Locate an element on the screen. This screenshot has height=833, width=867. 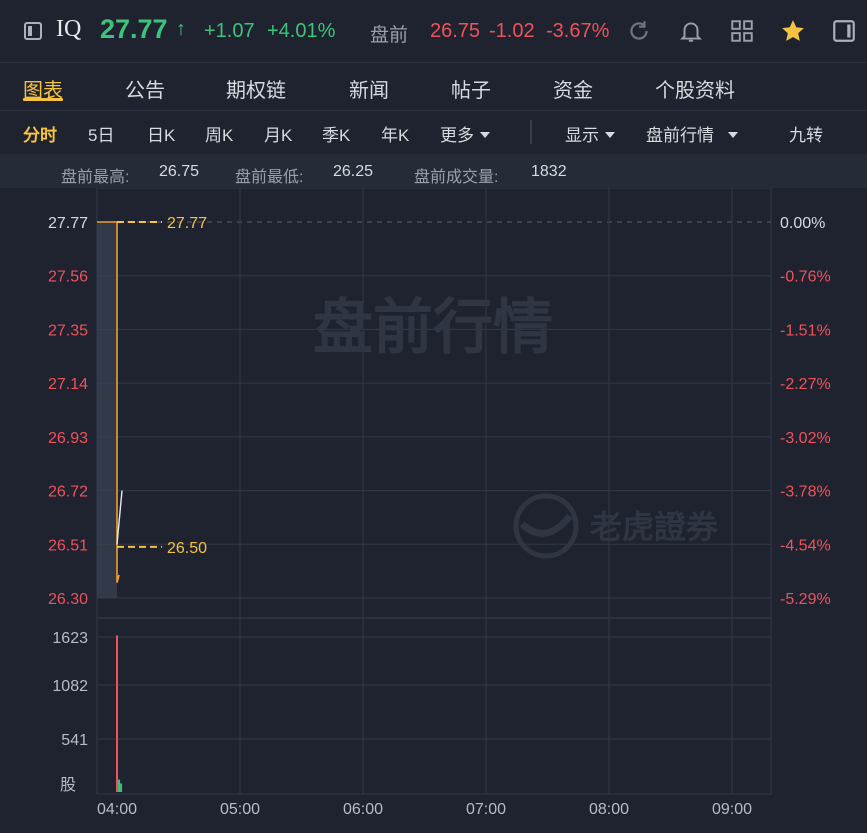
x-tick-label: 08:00 is located at coordinates (609, 809).